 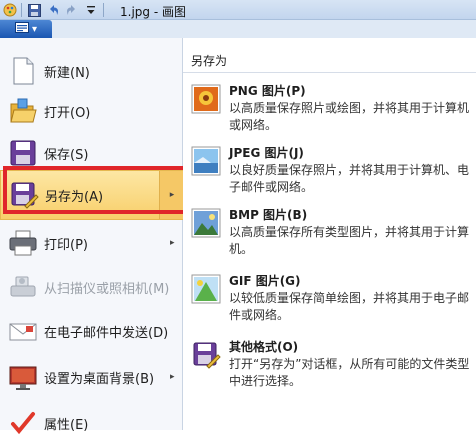 I want to click on menu-item-label: 设置为桌面背景(B), so click(x=99, y=379).